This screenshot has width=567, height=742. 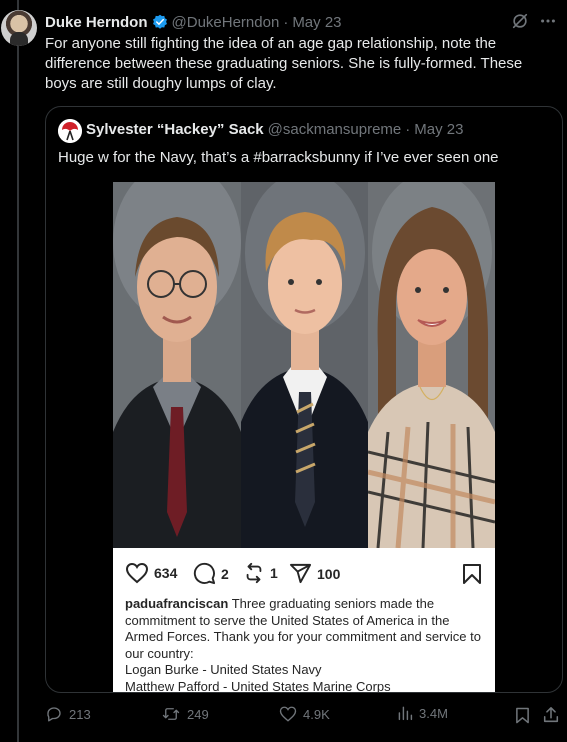 What do you see at coordinates (314, 573) in the screenshot?
I see `insta-share: 100` at bounding box center [314, 573].